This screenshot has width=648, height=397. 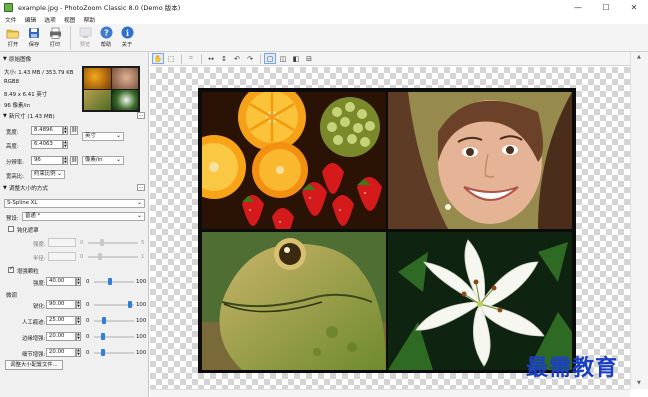 I want to click on preset-dropdown: 普通 *, so click(x=83, y=216).